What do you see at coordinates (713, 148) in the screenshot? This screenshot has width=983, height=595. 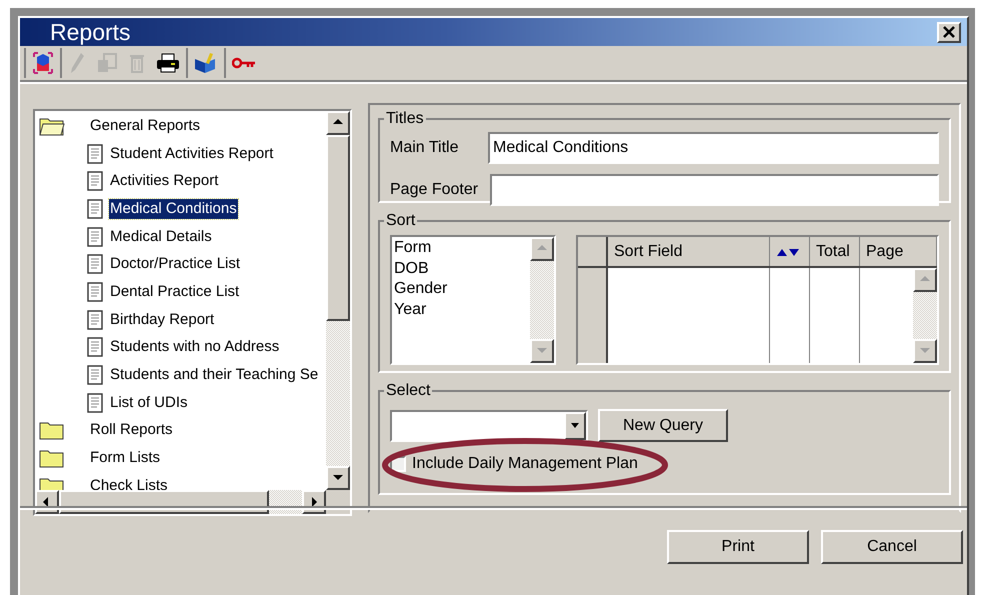 I see `main-title-field: Medical Conditions` at bounding box center [713, 148].